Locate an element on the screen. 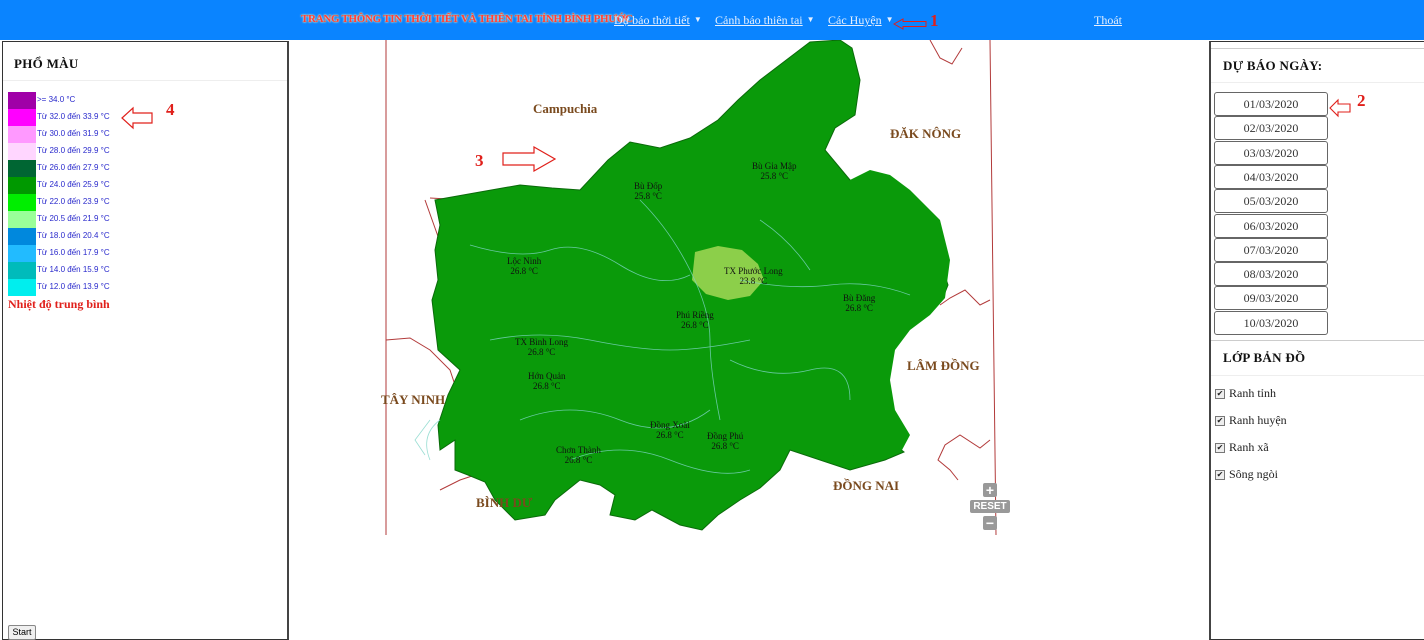 This screenshot has width=1424, height=640. layer-toggle: ✔ Ranh huyện is located at coordinates (1251, 420).